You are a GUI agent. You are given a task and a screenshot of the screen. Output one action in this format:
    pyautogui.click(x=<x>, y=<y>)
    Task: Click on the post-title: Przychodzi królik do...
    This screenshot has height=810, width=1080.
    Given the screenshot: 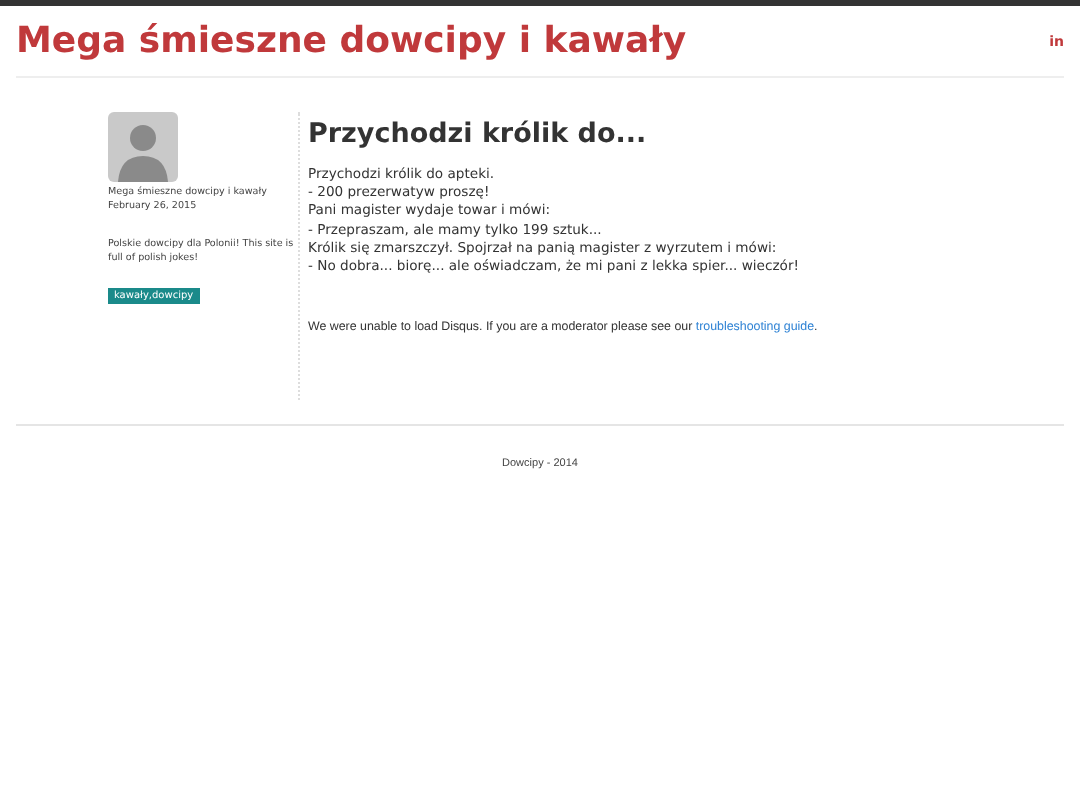 What is the action you would take?
    pyautogui.click(x=478, y=134)
    